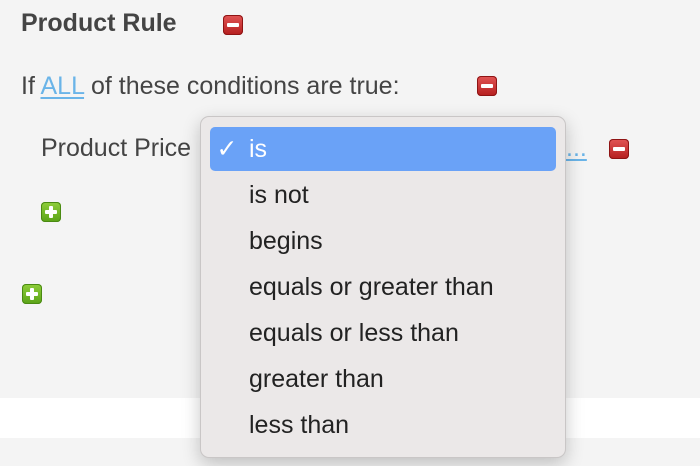  I want to click on conditions-prefix: If, so click(28, 86).